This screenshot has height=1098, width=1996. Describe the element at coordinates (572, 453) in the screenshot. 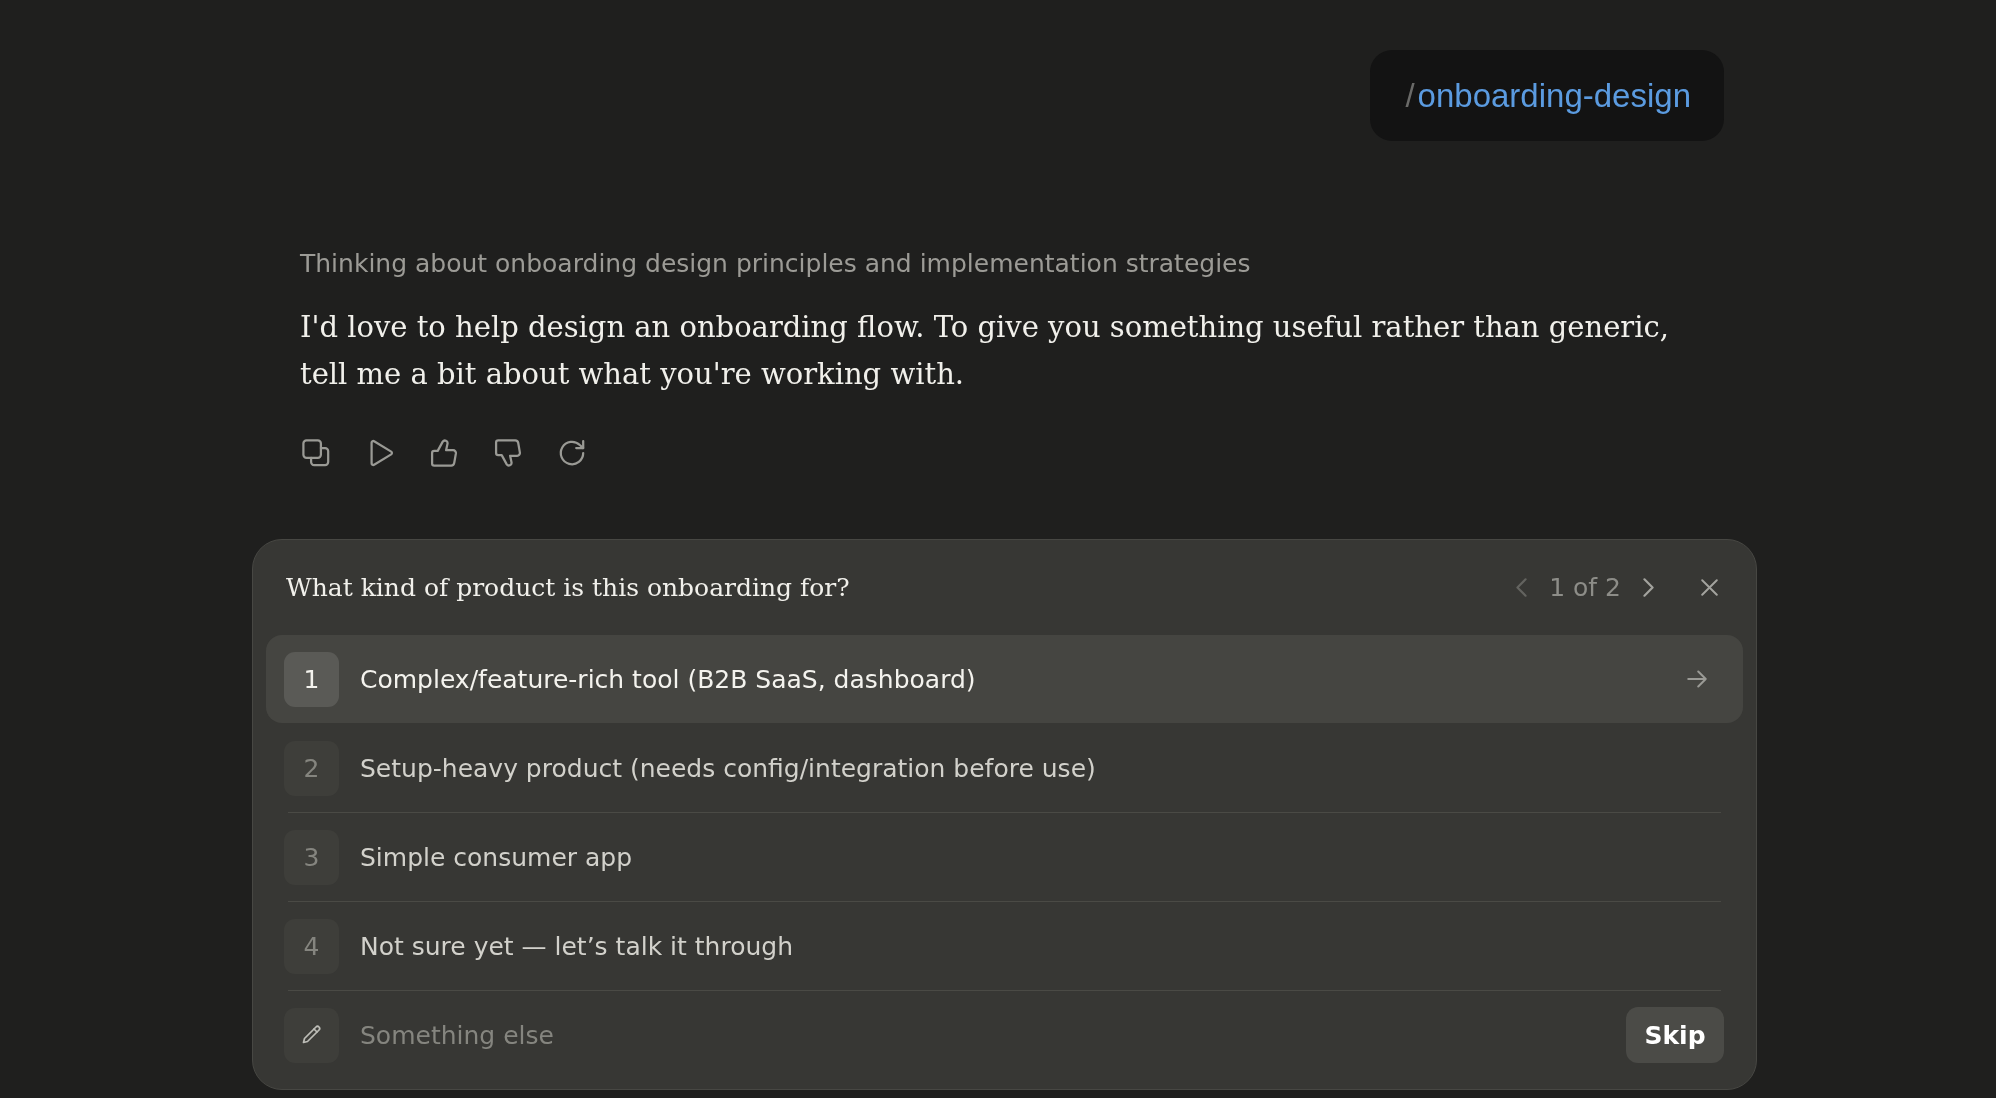

I see `retry-icon` at that location.